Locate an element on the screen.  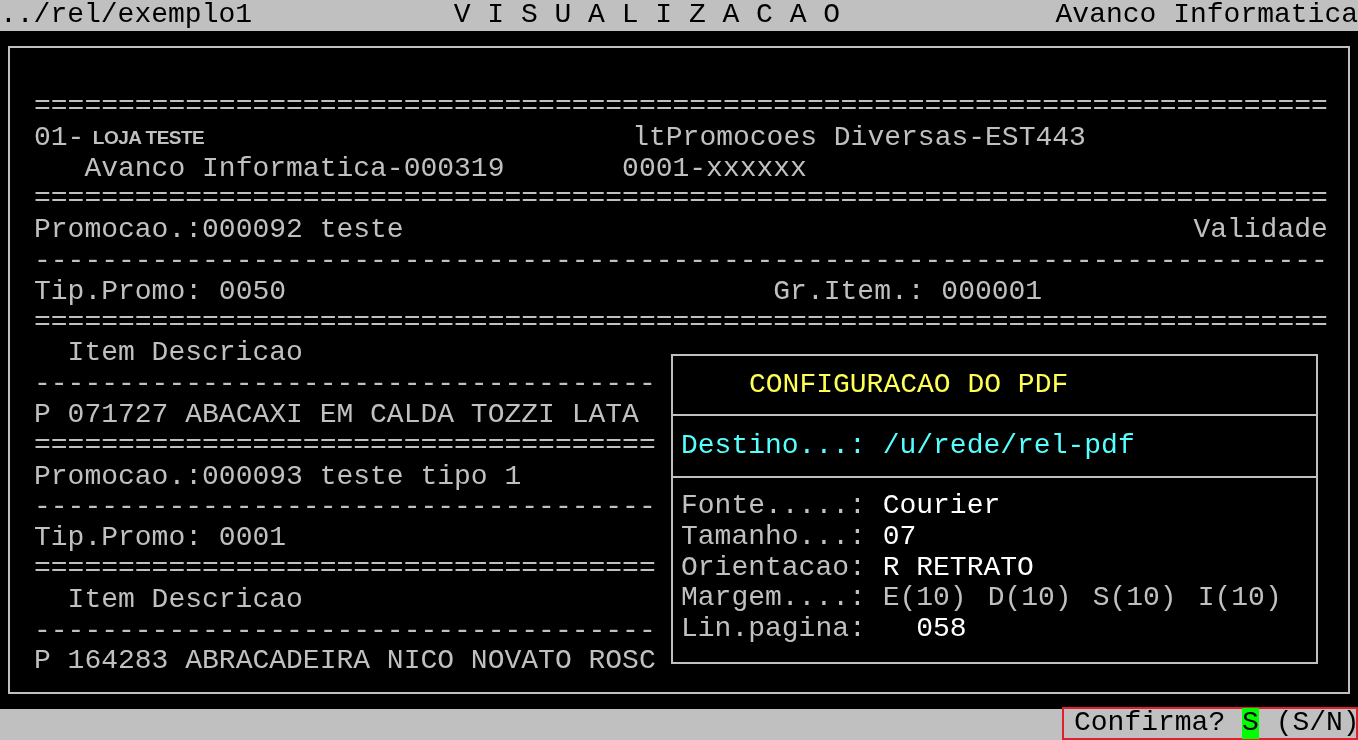
report-text: 0001-xxxxxx is located at coordinates (714, 168).